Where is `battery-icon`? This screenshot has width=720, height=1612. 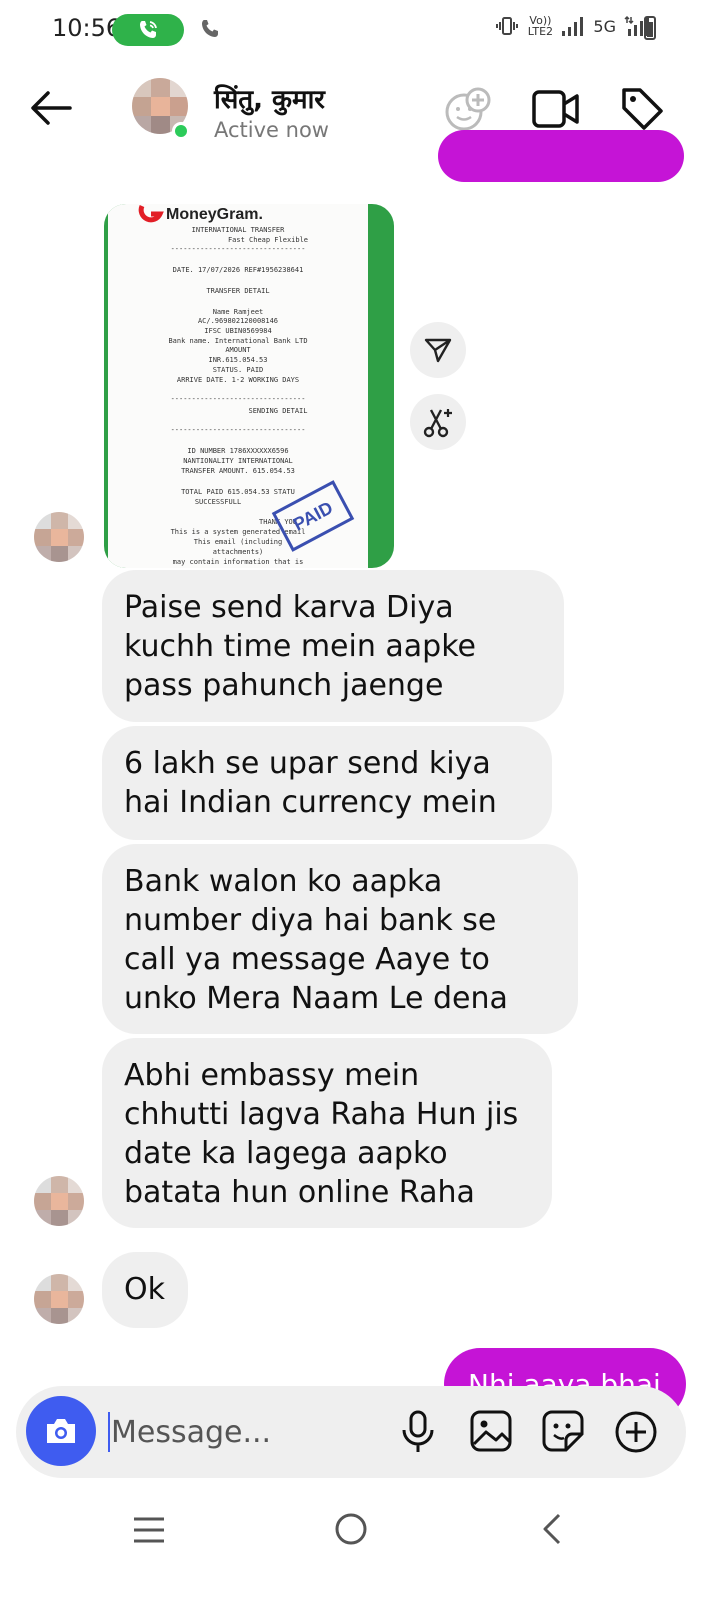
battery-icon is located at coordinates (650, 28).